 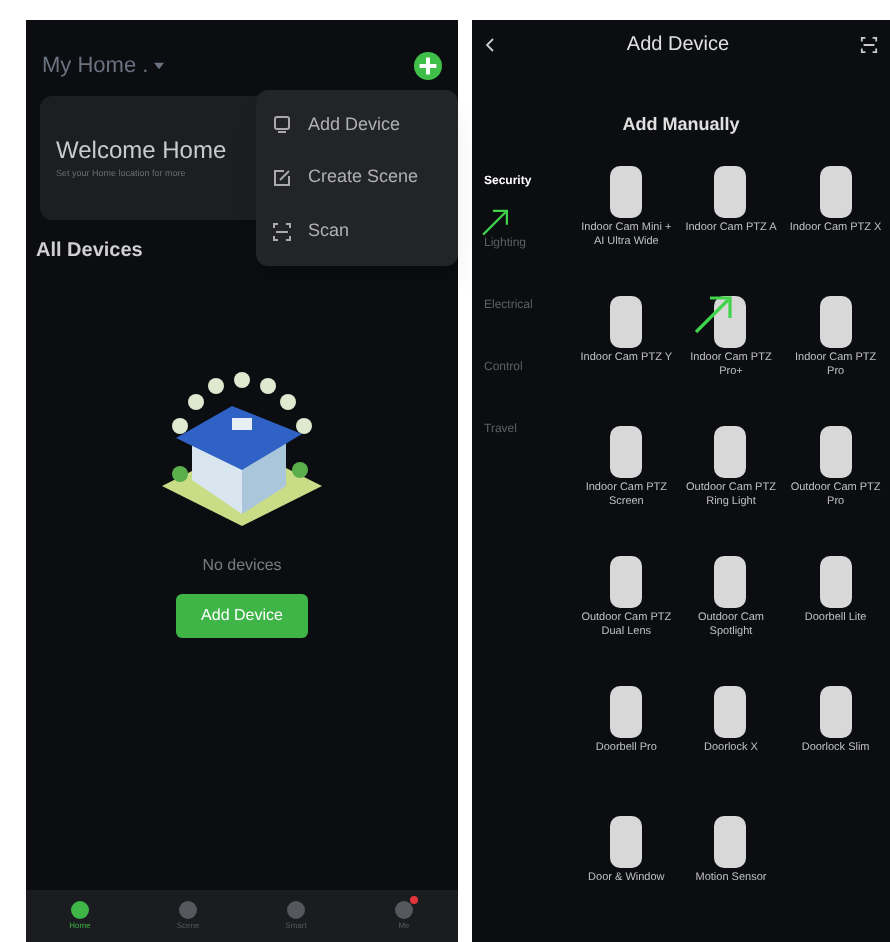 I want to click on menu-item: Create Scene, so click(x=357, y=178).